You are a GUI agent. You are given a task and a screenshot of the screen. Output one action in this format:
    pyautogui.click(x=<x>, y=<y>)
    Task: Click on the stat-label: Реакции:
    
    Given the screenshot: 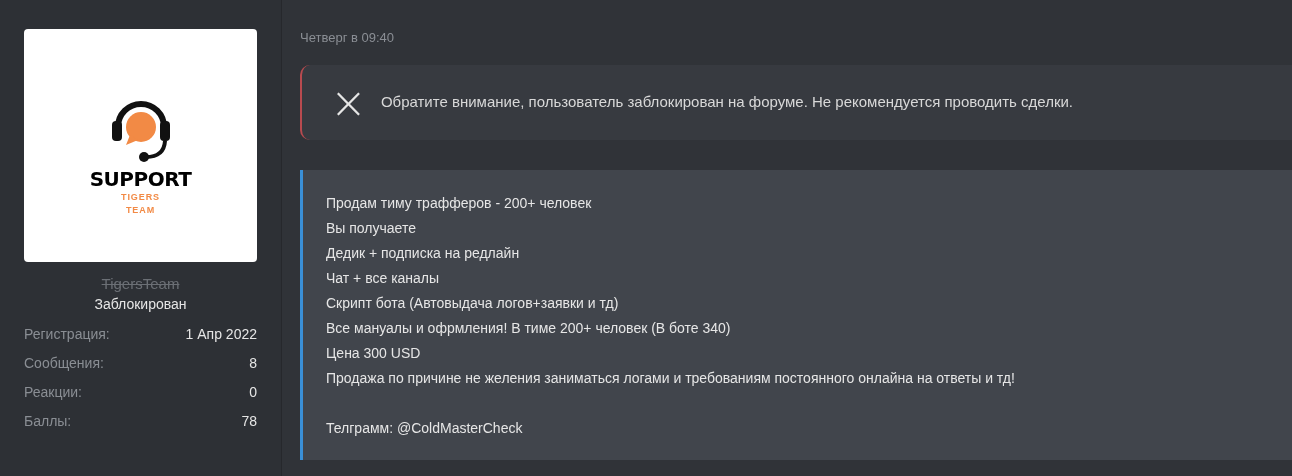 What is the action you would take?
    pyautogui.click(x=53, y=392)
    